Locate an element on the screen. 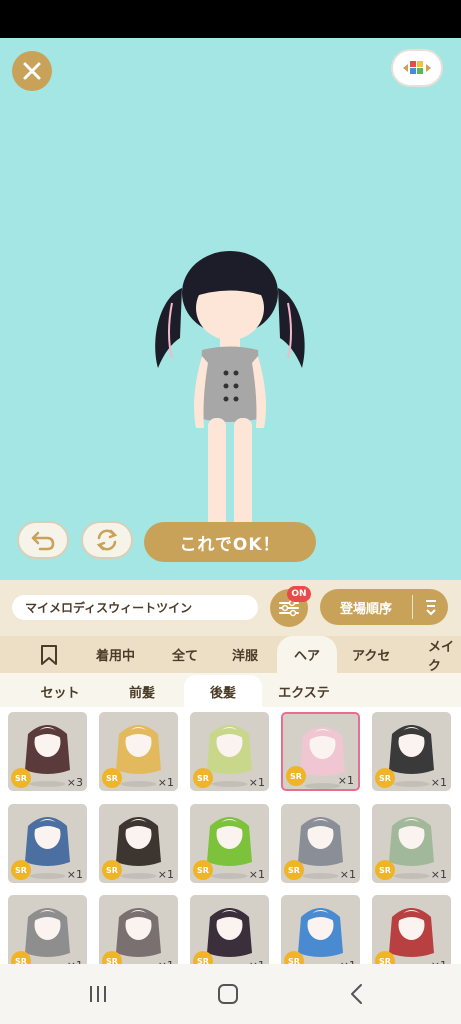 The height and width of the screenshot is (1024, 461). tab-wearing: 着用中 is located at coordinates (115, 654).